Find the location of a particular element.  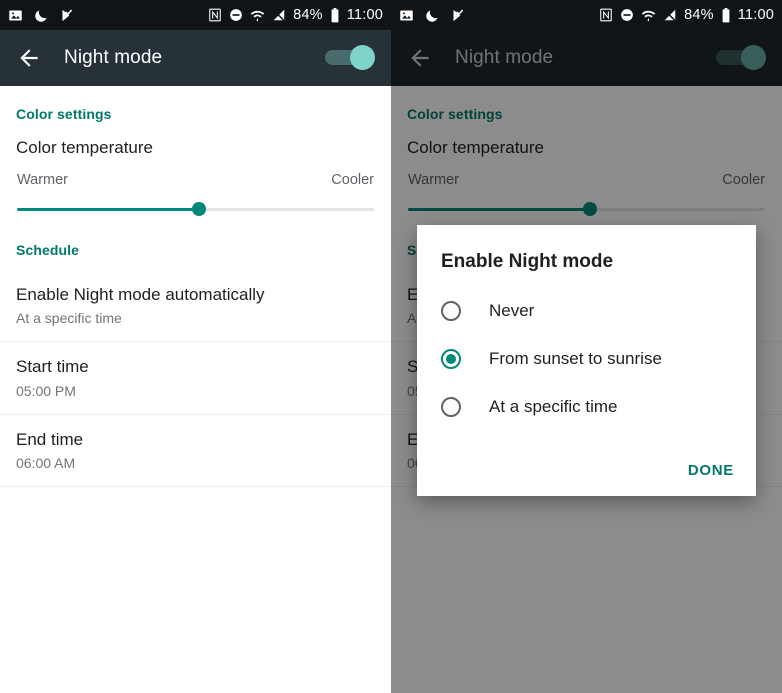

list-item-title: Start time is located at coordinates (52, 367).